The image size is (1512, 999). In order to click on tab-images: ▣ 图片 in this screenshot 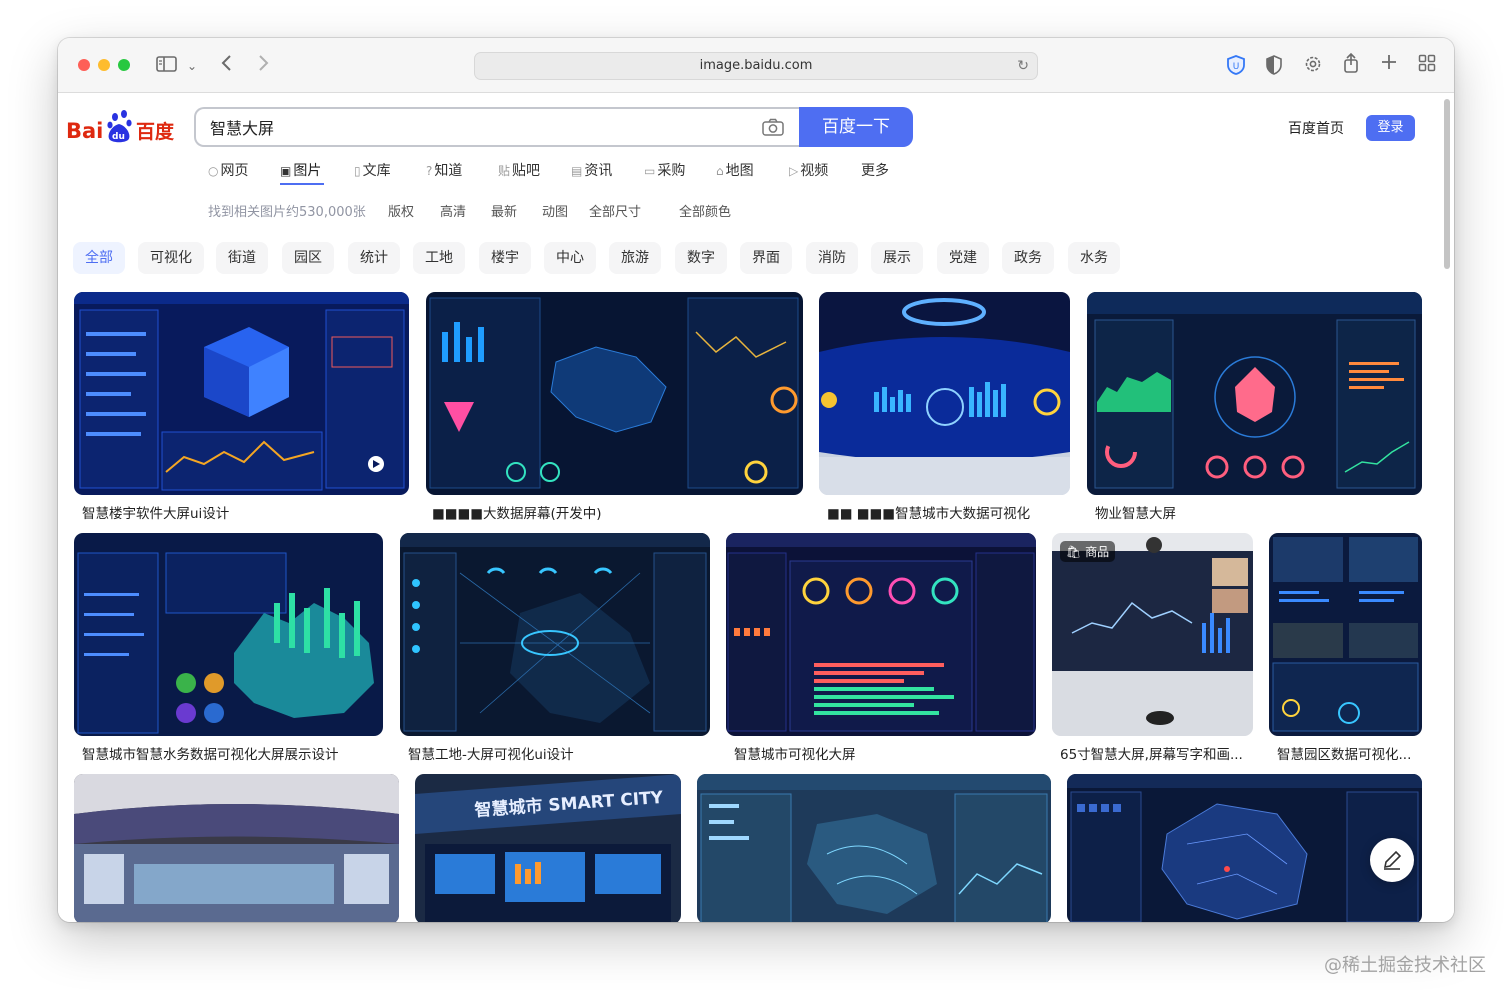, I will do `click(300, 170)`.